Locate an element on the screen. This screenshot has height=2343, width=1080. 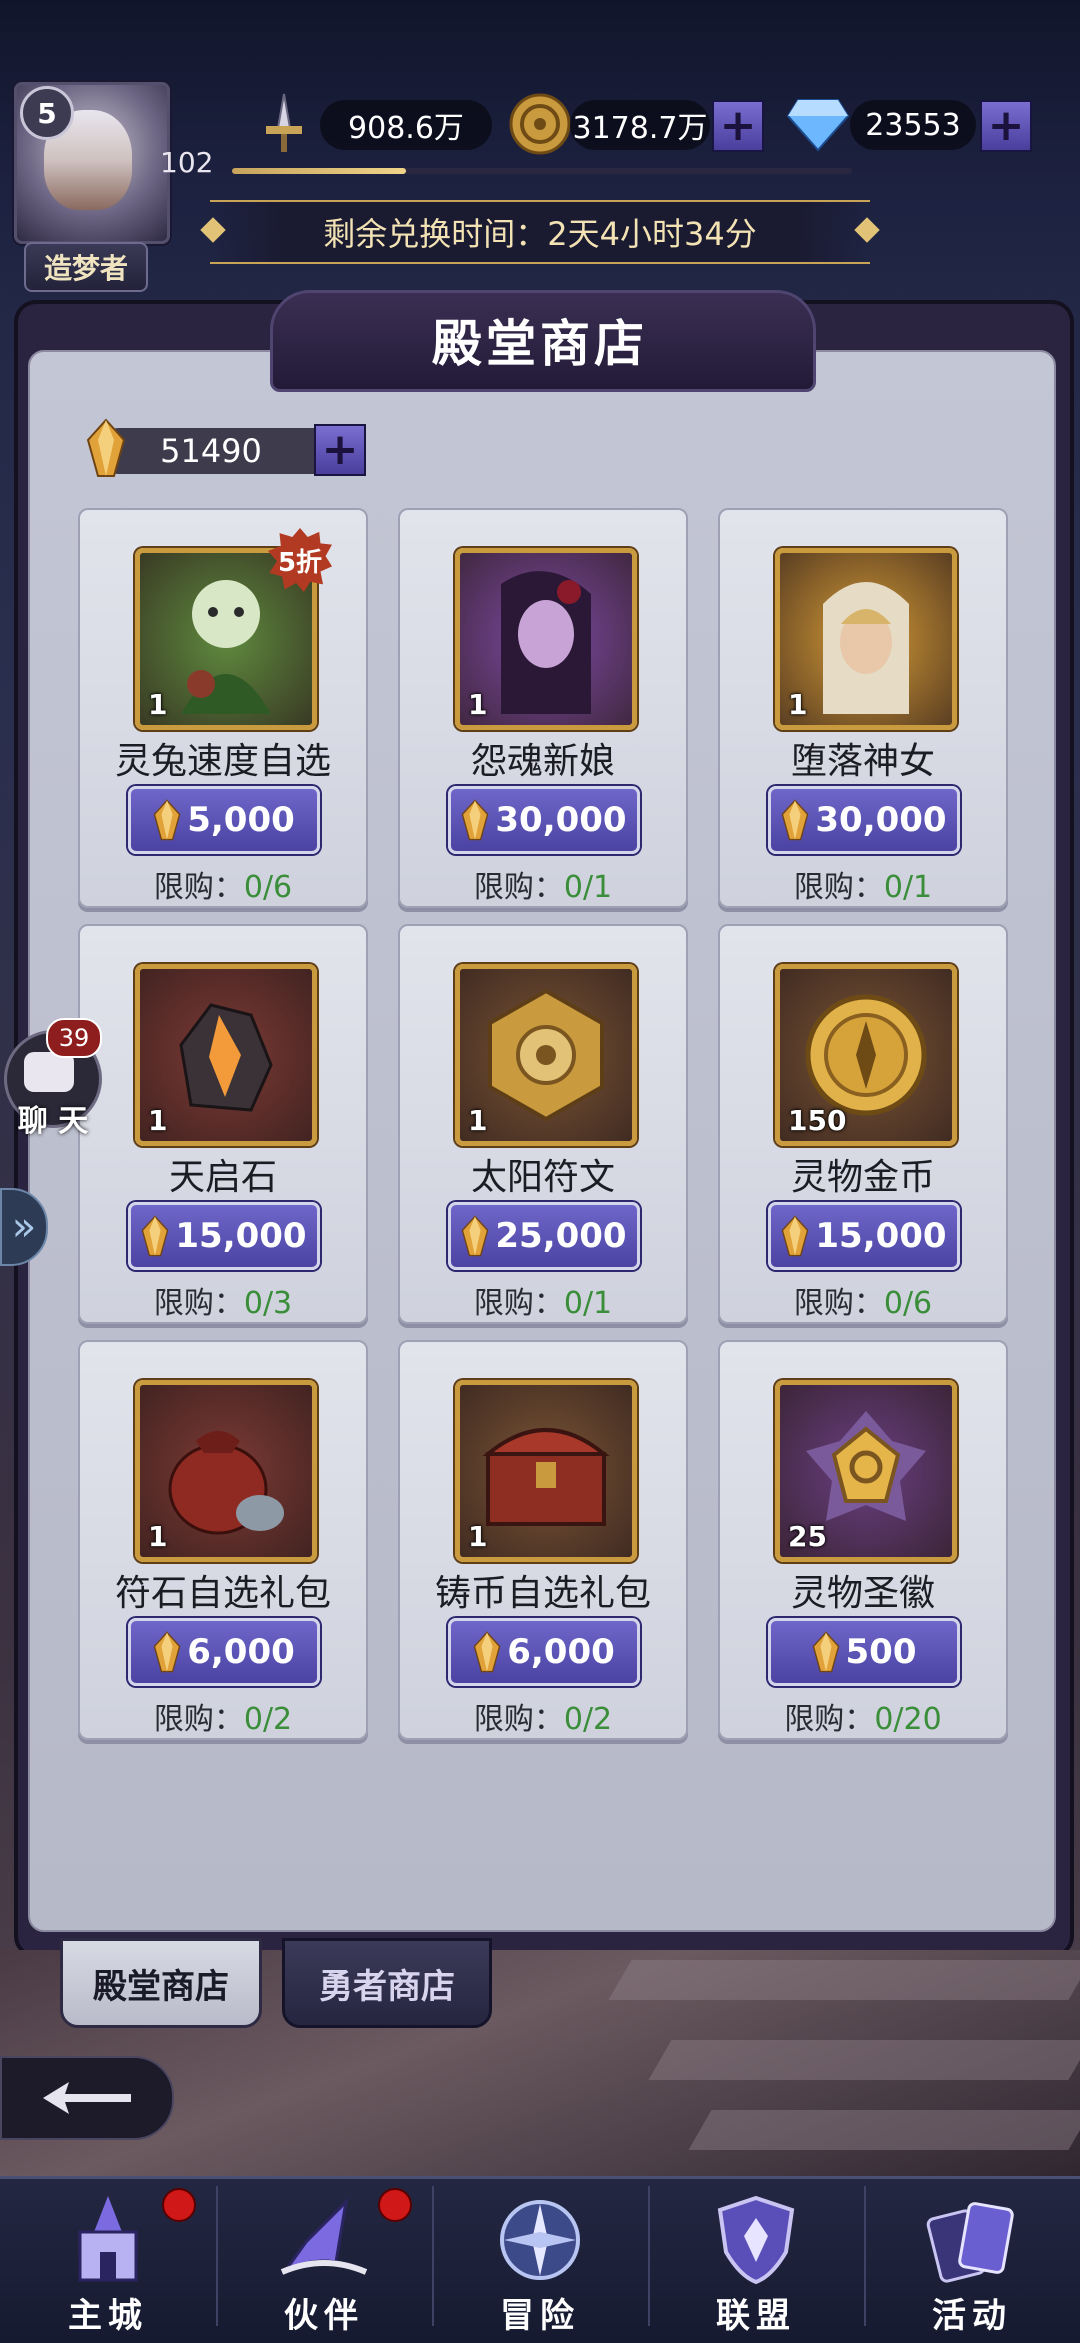
item-name: 符石自选礼包 is located at coordinates (222, 1593).